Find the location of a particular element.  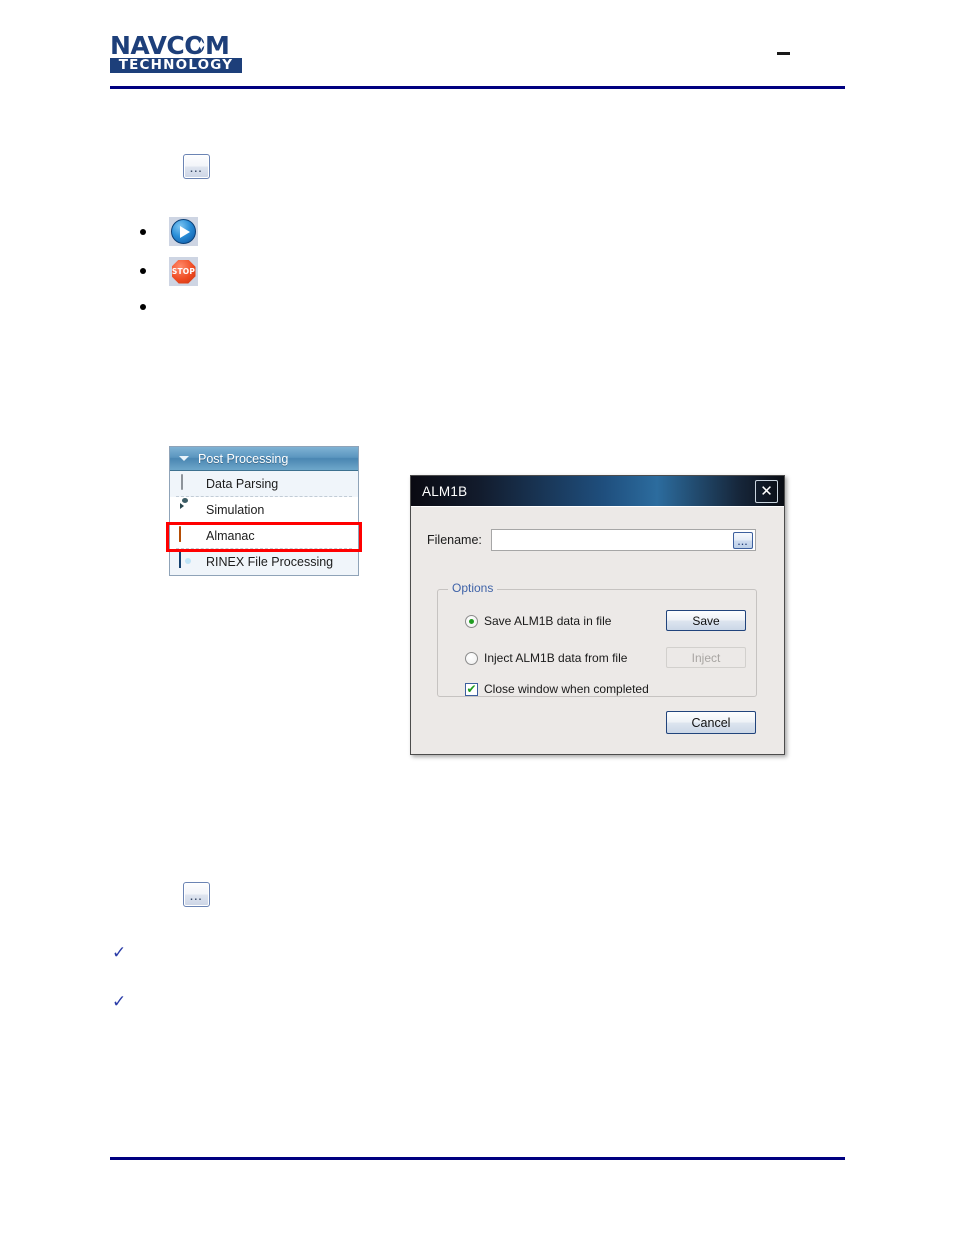

post-processing-header: Post Processing is located at coordinates (264, 459).